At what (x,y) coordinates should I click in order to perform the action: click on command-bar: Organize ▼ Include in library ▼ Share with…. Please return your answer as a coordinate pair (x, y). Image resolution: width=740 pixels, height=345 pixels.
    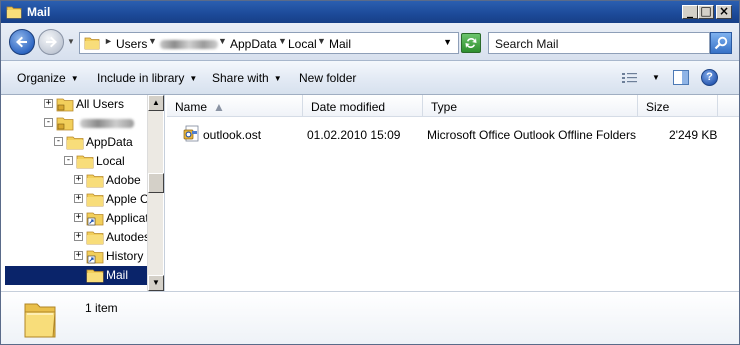
    Looking at the image, I should click on (370, 78).